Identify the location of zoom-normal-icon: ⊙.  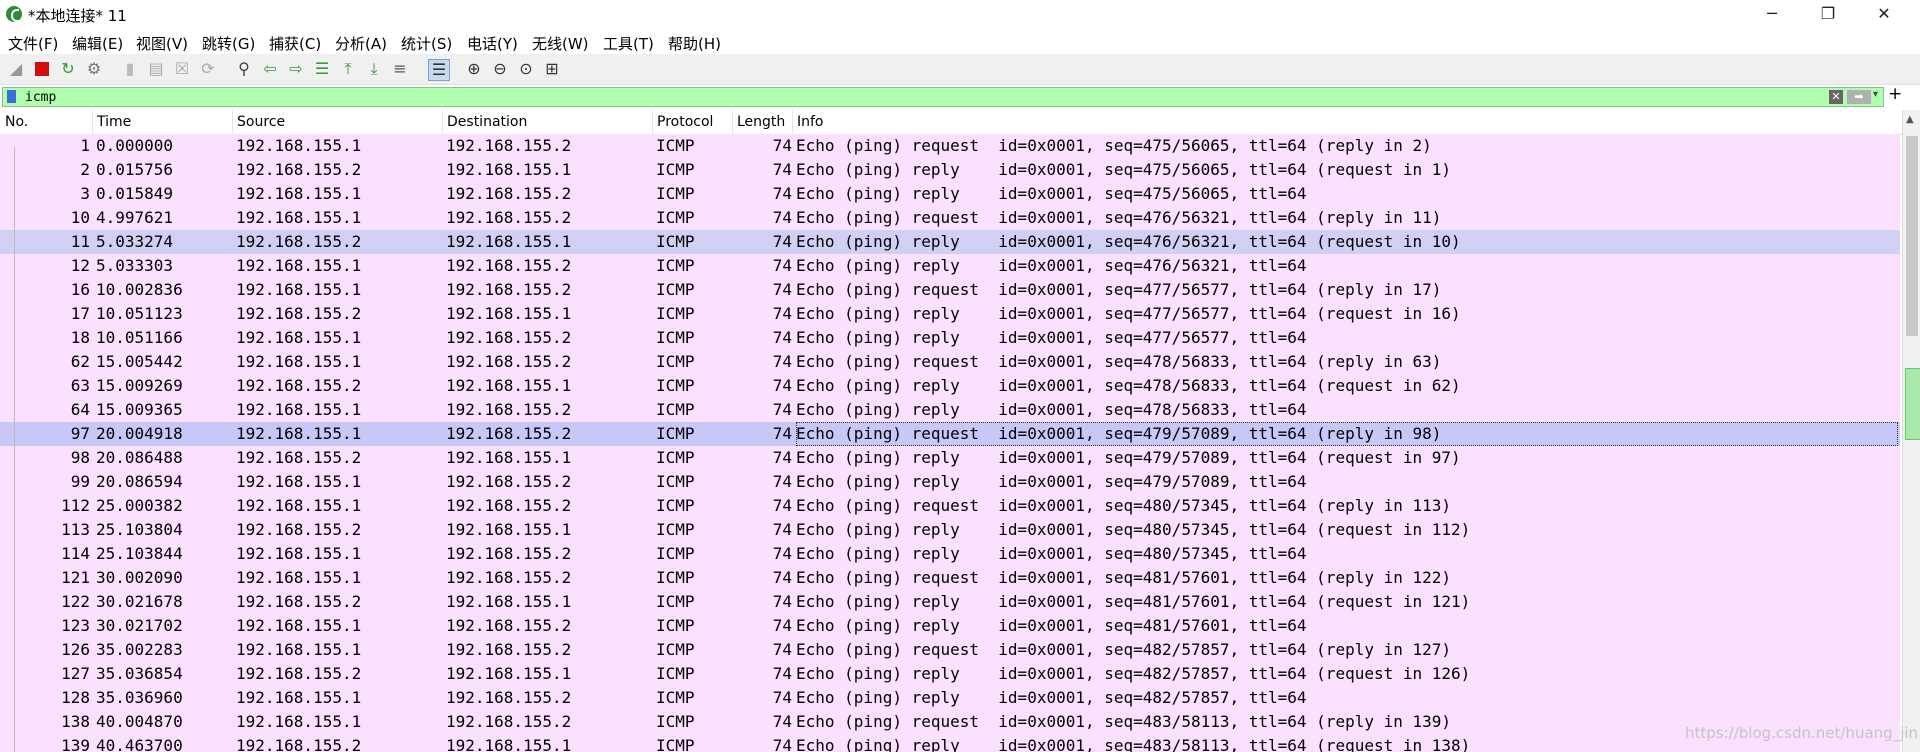
(526, 69).